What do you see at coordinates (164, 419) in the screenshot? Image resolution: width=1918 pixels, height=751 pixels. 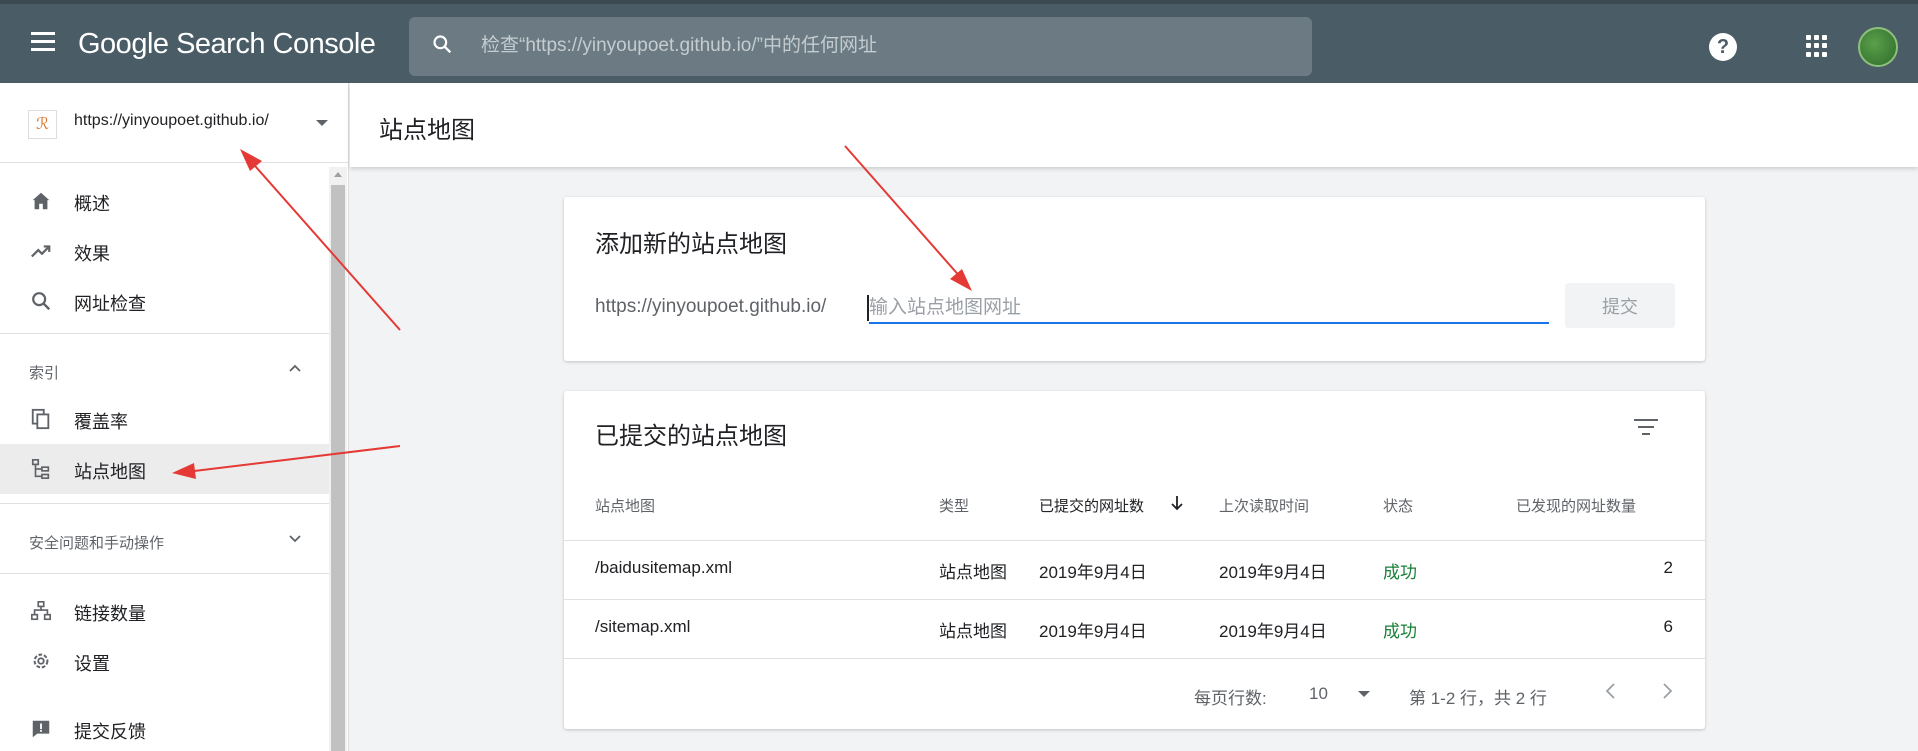 I see `sidebar-item-coverage: 覆盖率` at bounding box center [164, 419].